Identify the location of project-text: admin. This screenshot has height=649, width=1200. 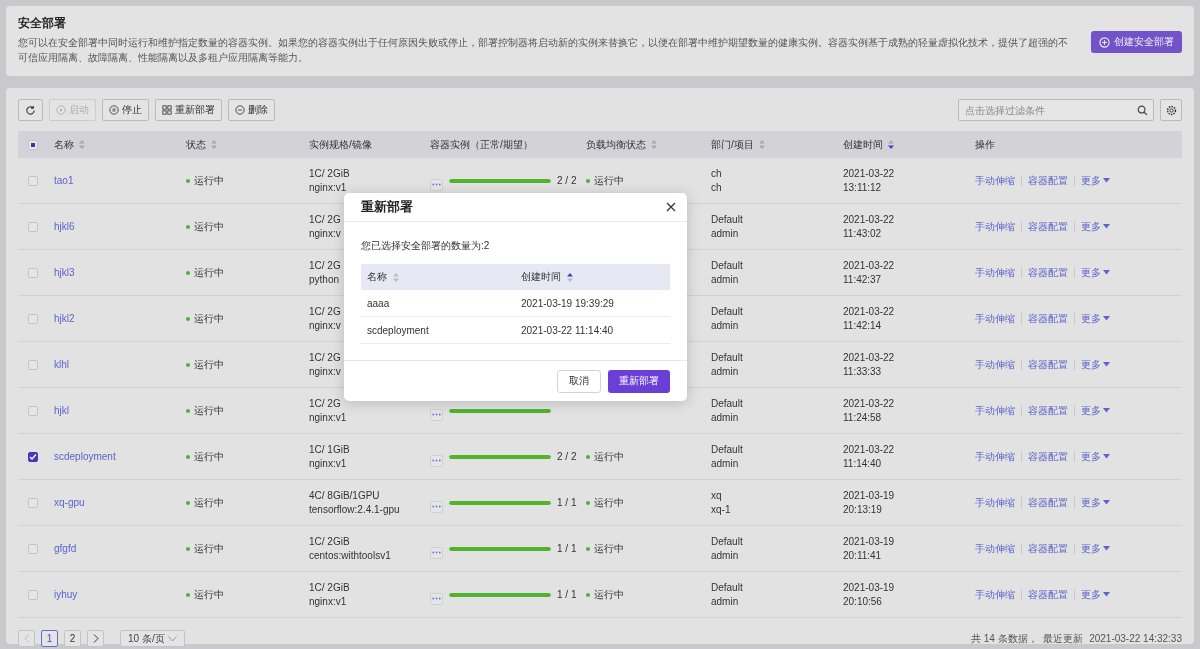
(725, 233).